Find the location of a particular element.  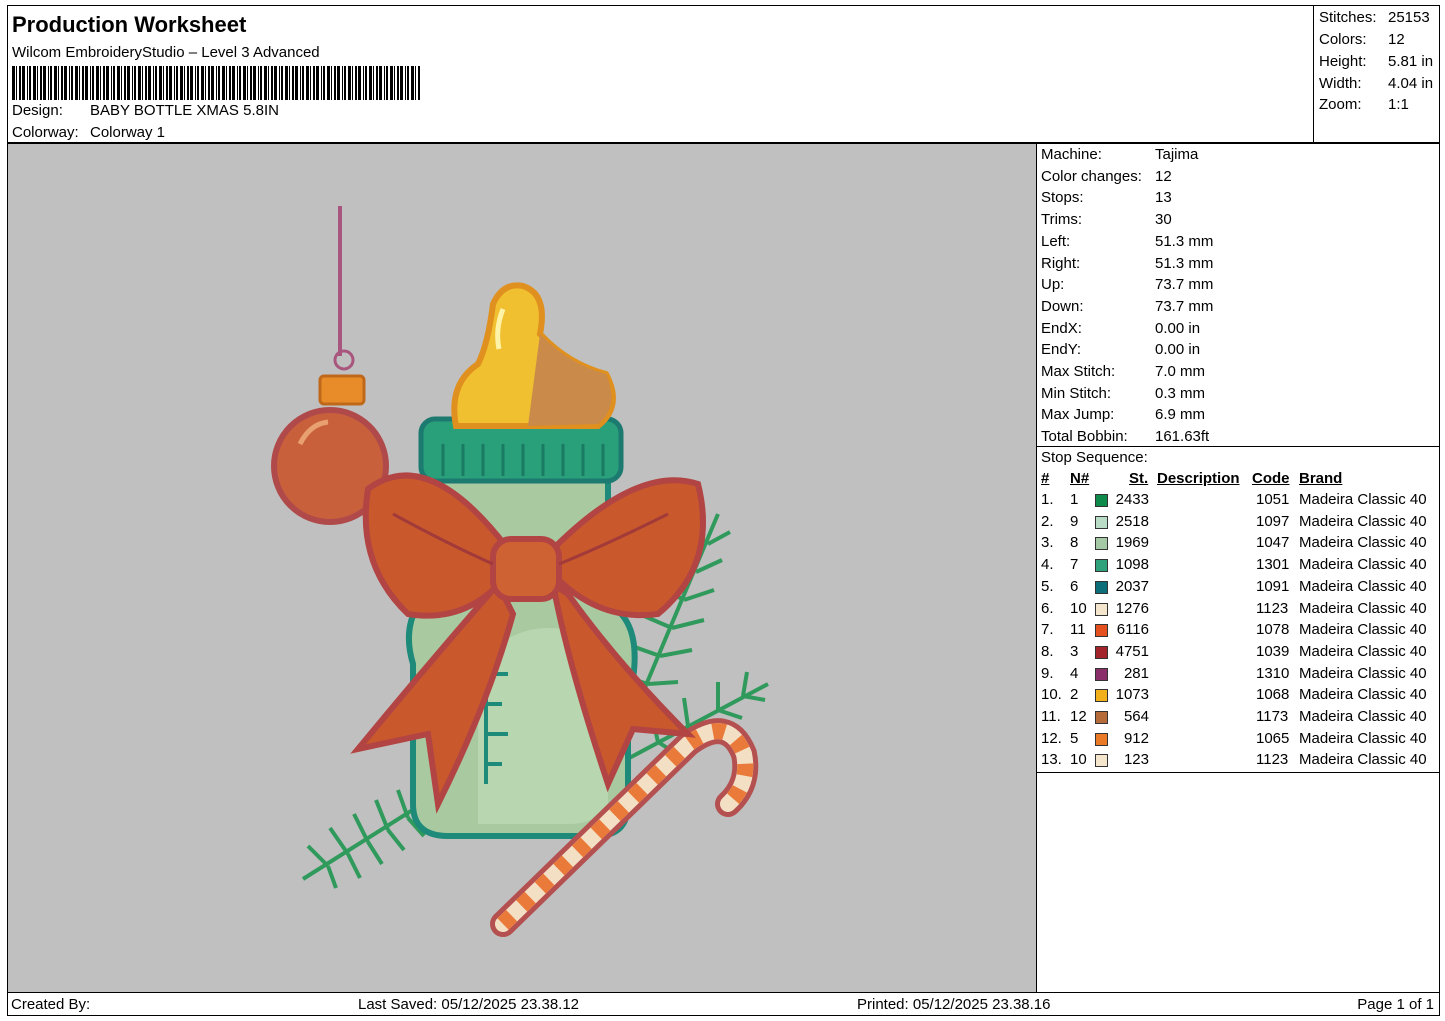

thread-code: 1065 is located at coordinates (1273, 738).